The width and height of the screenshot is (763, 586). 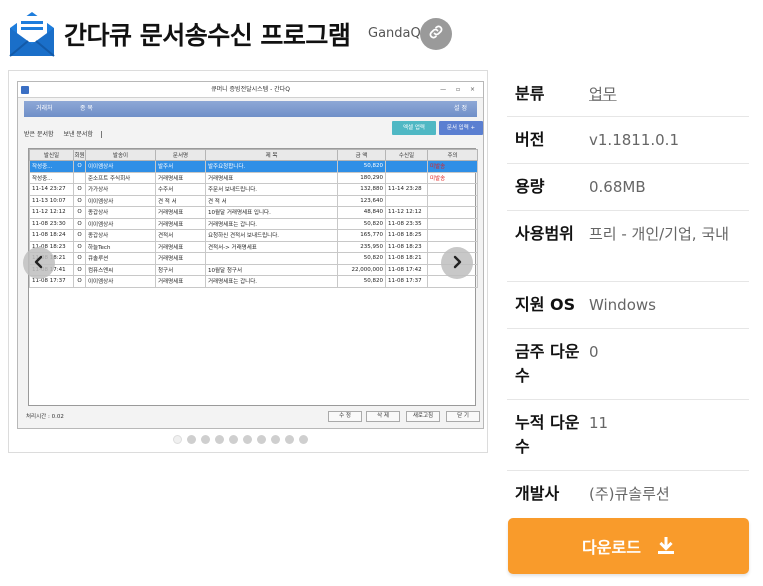 What do you see at coordinates (271, 166) in the screenshot?
I see `table-cell: 발주요청합니다.` at bounding box center [271, 166].